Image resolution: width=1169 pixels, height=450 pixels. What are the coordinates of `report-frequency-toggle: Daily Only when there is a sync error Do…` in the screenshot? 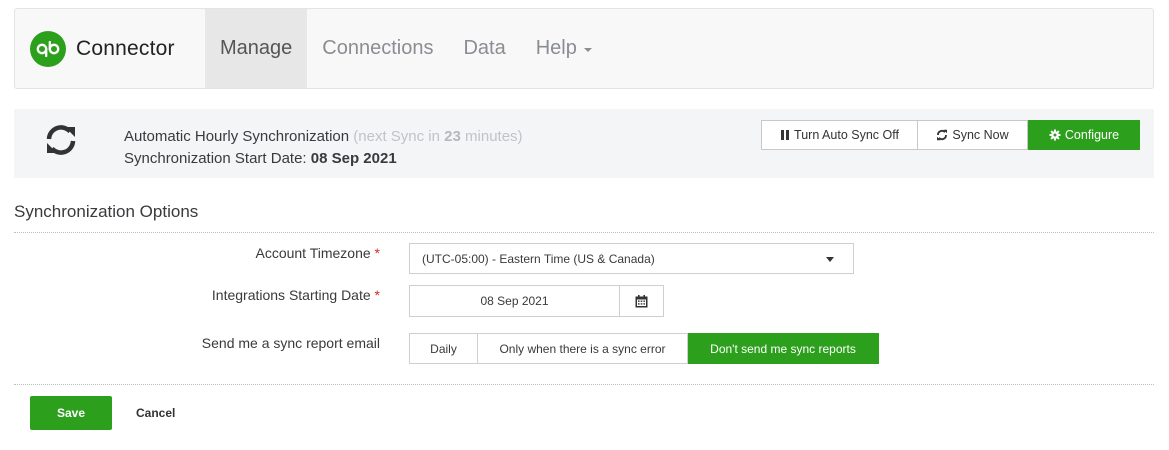 It's located at (644, 348).